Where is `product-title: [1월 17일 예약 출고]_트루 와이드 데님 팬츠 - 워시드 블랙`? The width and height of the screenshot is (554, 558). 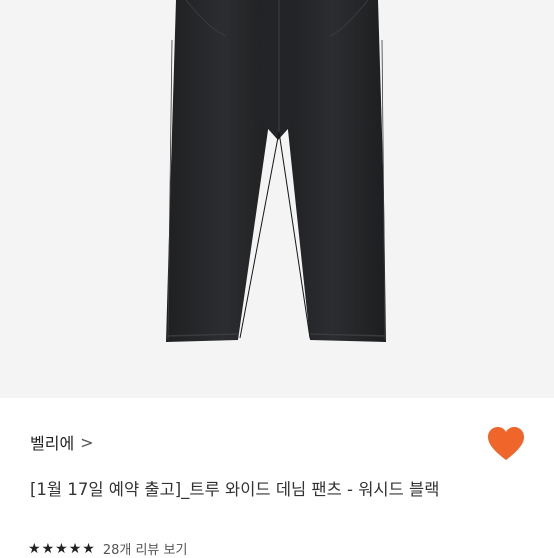
product-title: [1월 17일 예약 출고]_트루 와이드 데님 팬츠 - 워시드 블랙 is located at coordinates (235, 489).